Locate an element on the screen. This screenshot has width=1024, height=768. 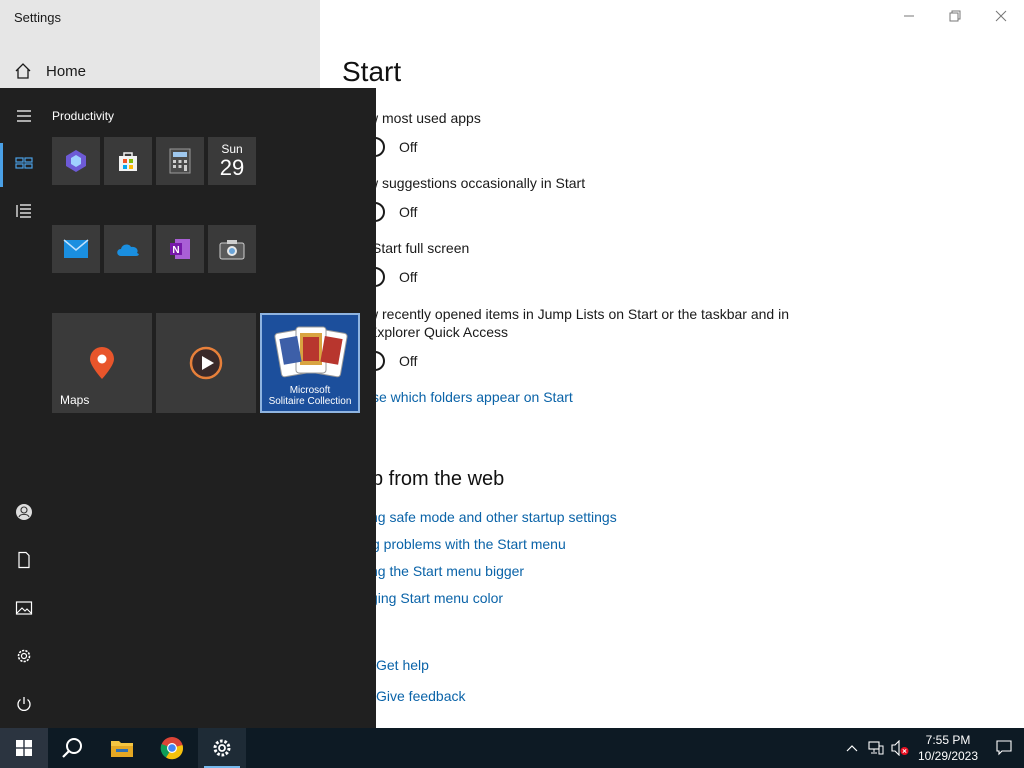
hamburger-icon is located at coordinates (24, 116).